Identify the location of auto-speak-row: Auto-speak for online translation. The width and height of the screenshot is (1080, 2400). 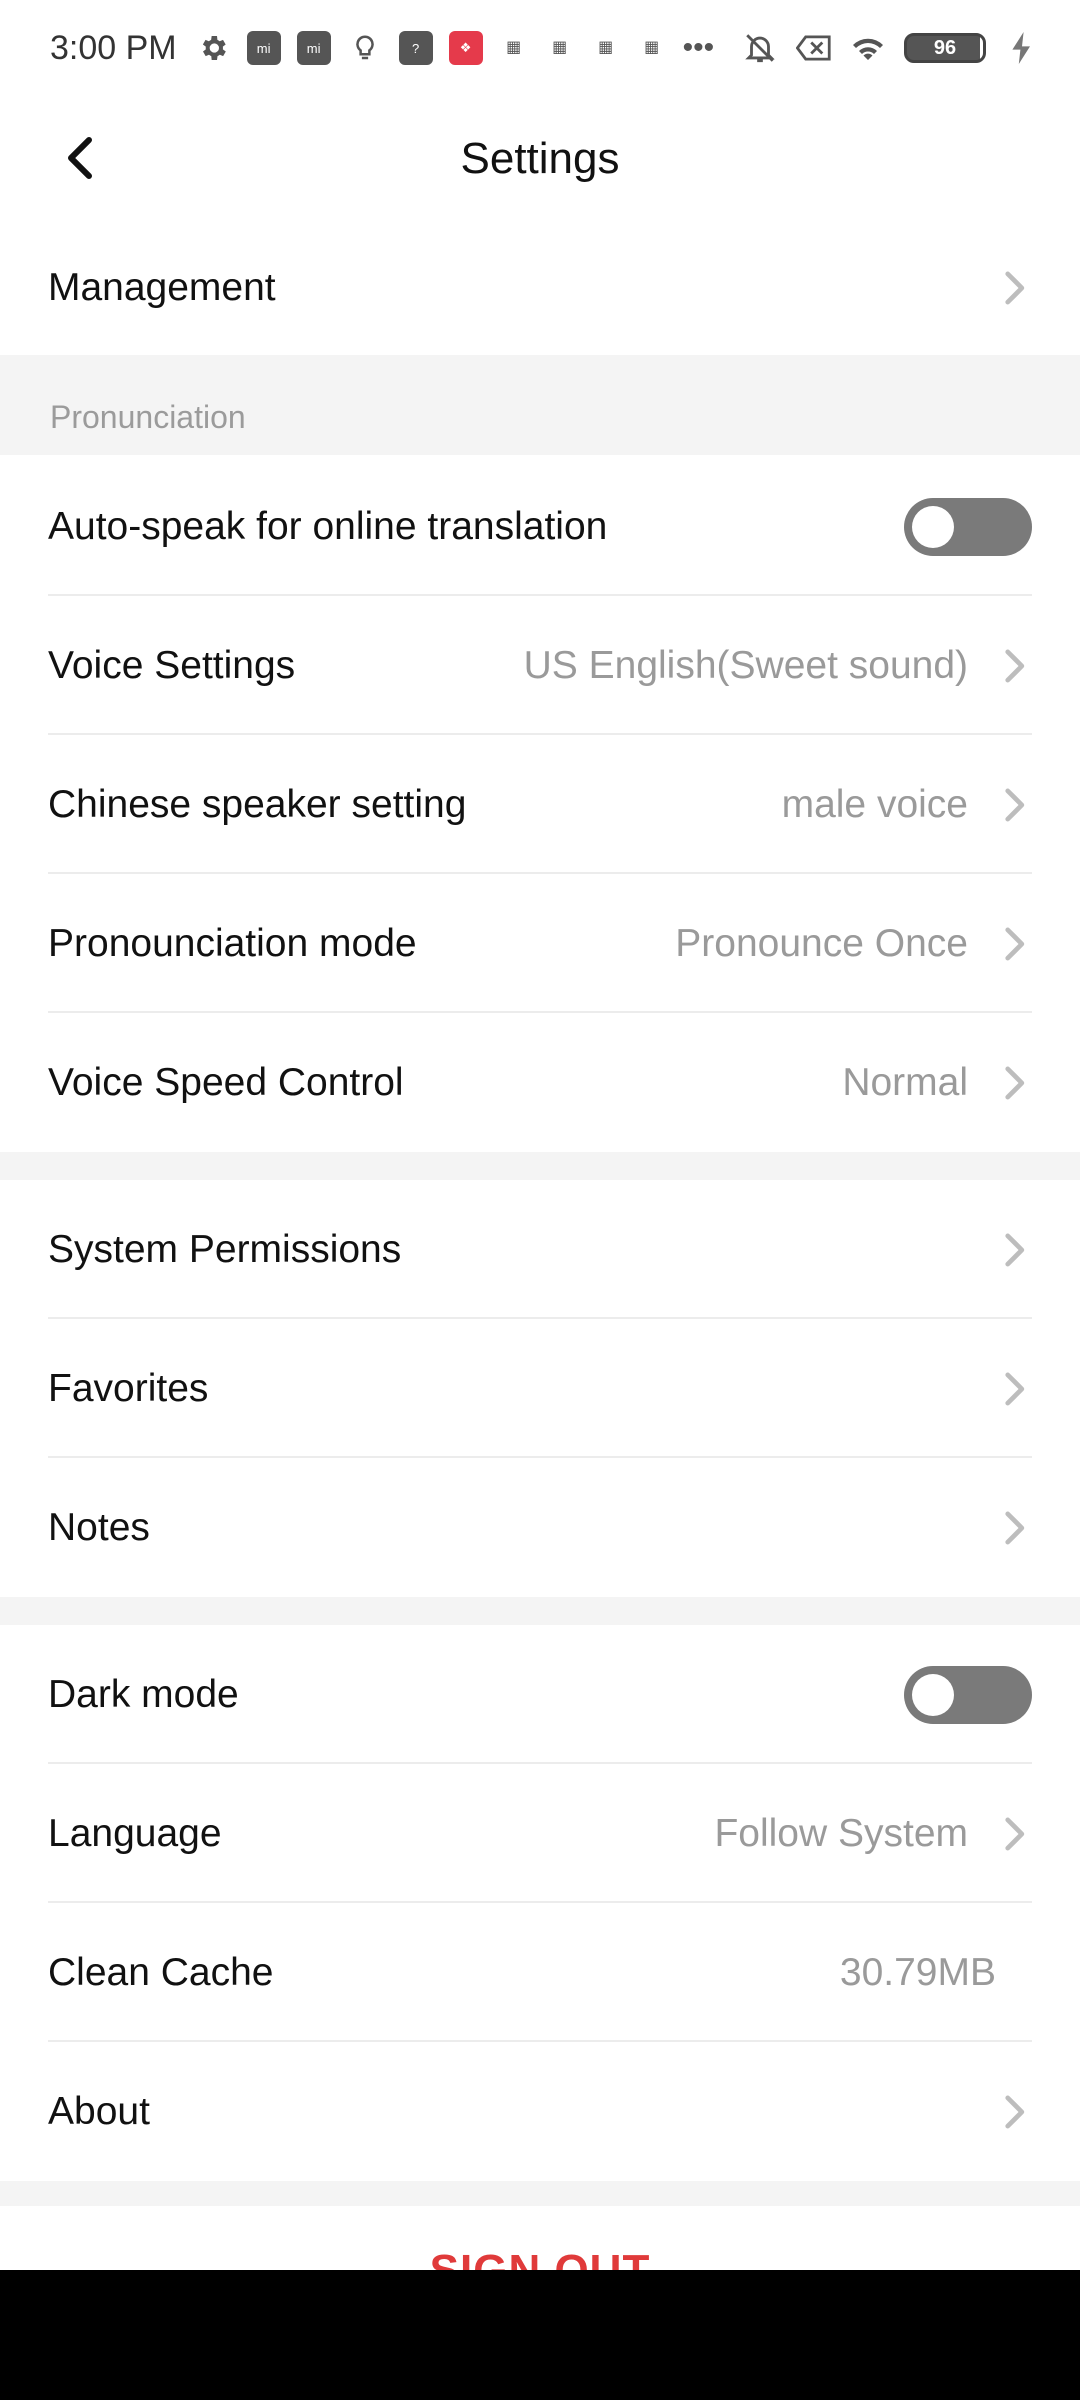
(540, 526).